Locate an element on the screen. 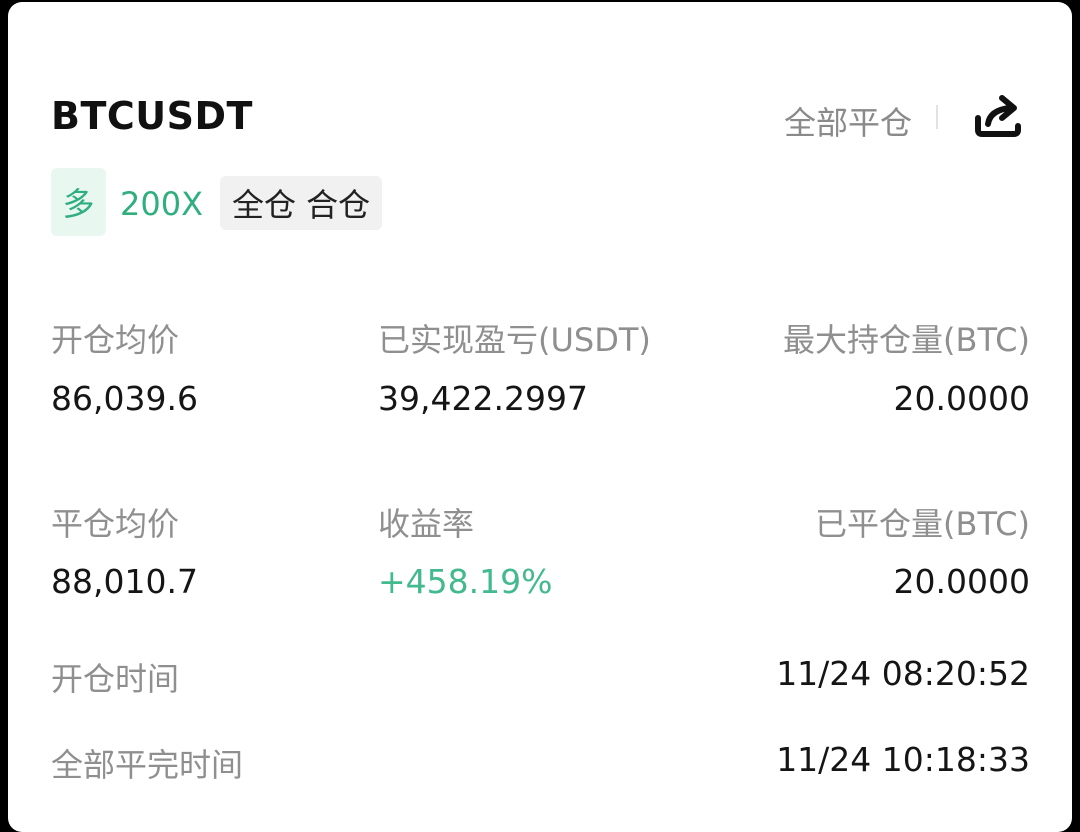  max-position-label: 最大持仓量(BTC) is located at coordinates (906, 340).